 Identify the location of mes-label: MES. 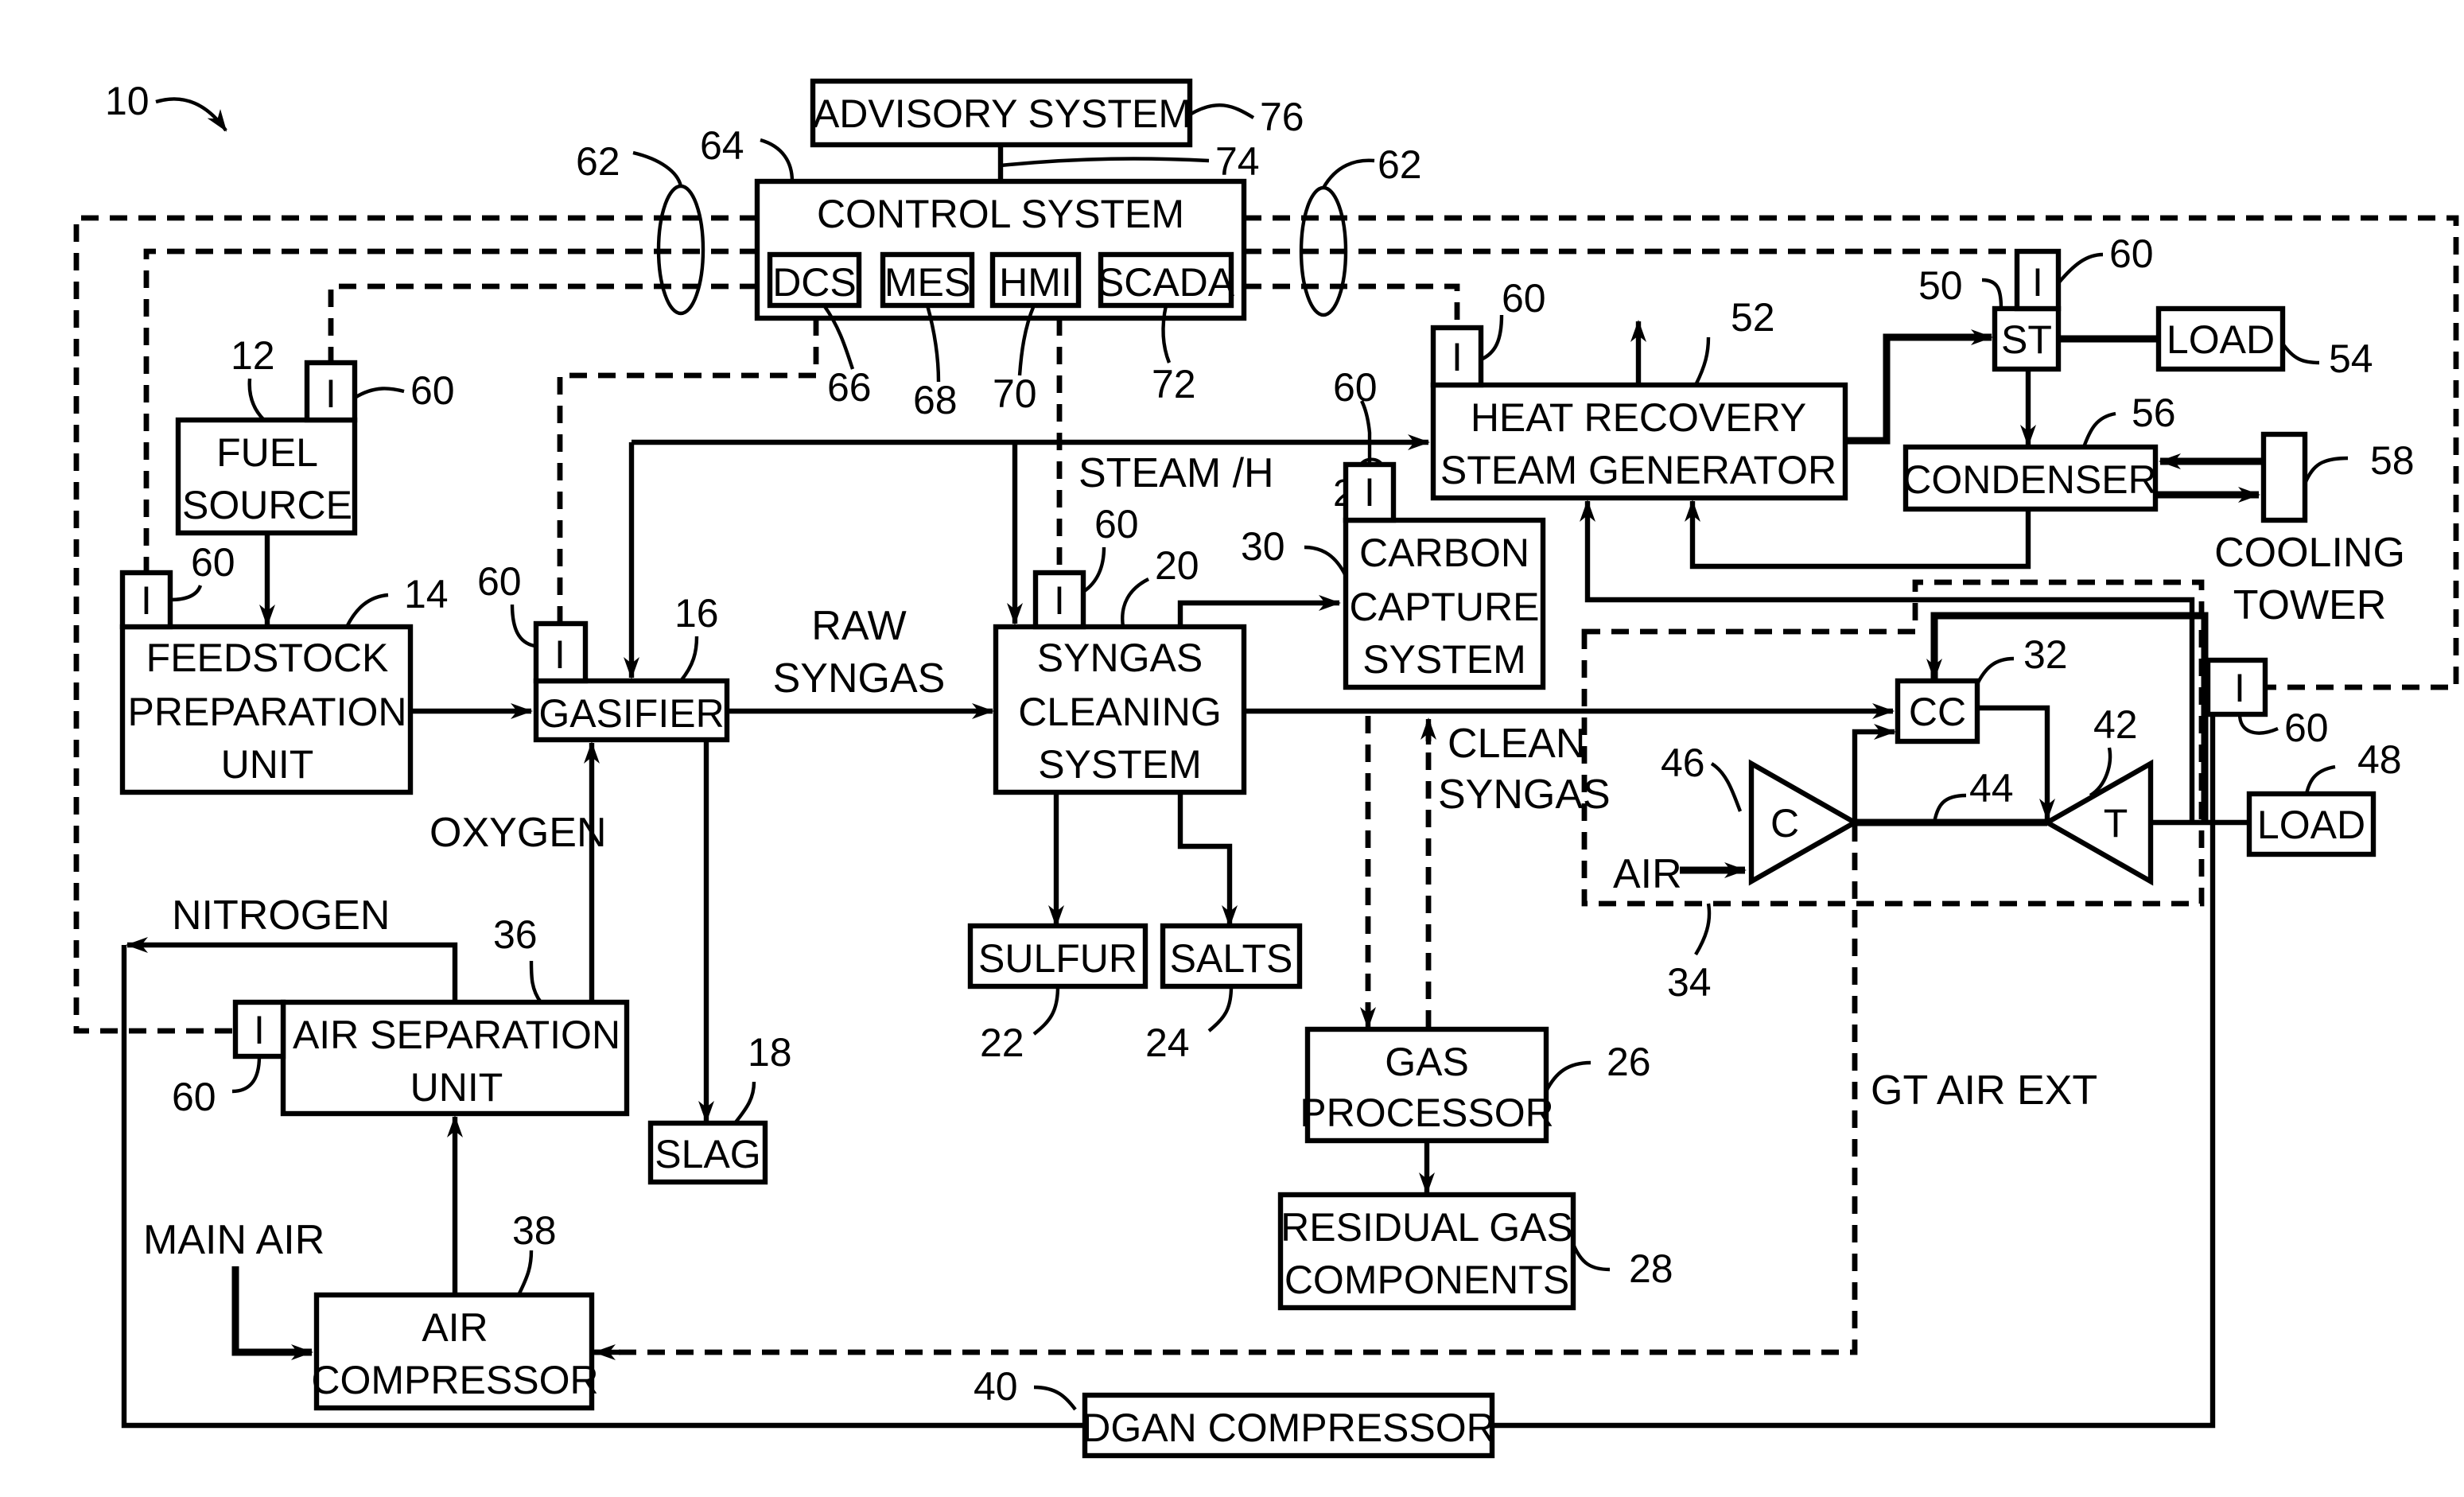
(927, 283).